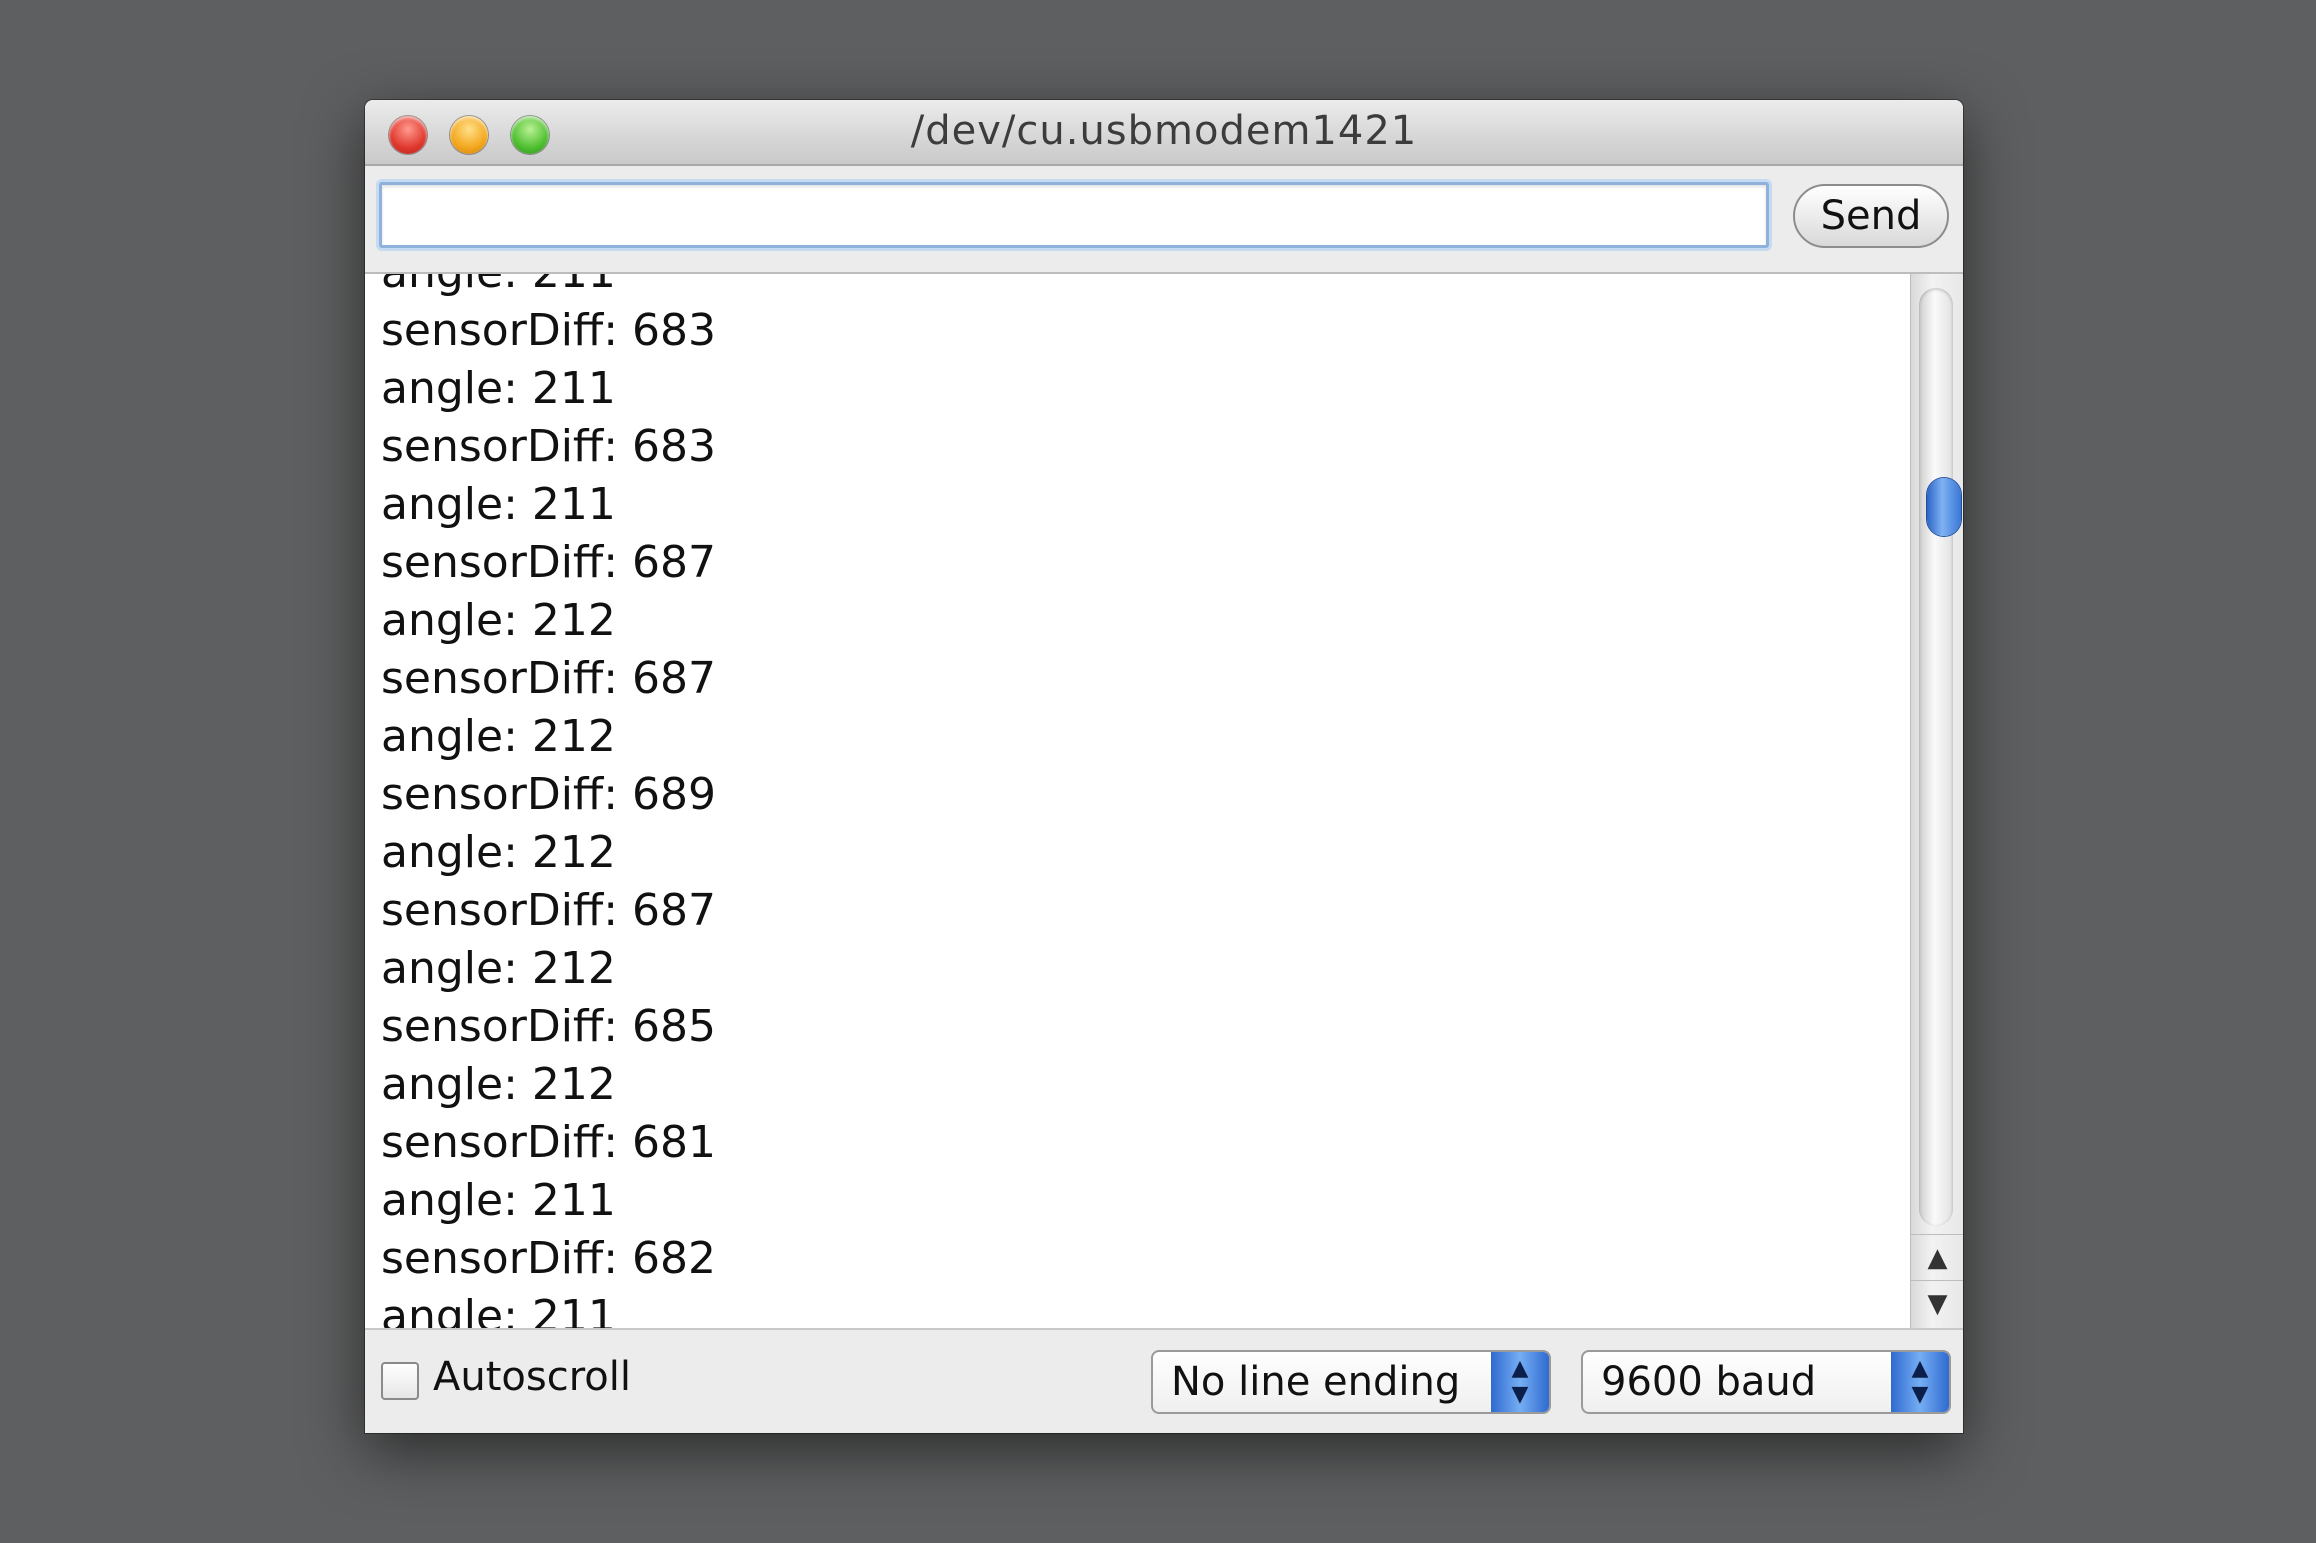 Image resolution: width=2316 pixels, height=1543 pixels. What do you see at coordinates (1871, 216) in the screenshot?
I see `send-button: Send` at bounding box center [1871, 216].